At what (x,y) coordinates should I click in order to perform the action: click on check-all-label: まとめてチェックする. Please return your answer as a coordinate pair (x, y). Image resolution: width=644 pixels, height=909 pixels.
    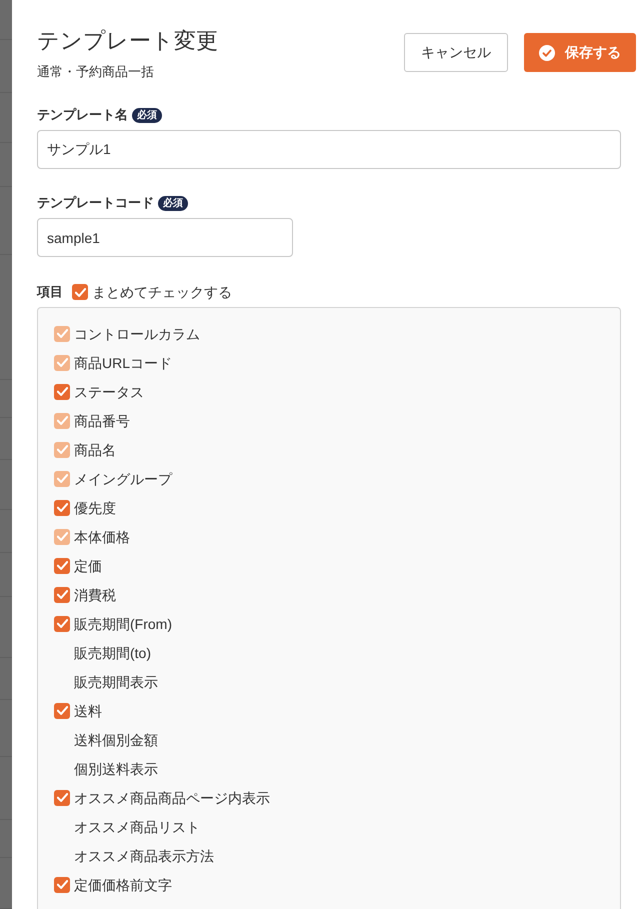
    Looking at the image, I should click on (162, 292).